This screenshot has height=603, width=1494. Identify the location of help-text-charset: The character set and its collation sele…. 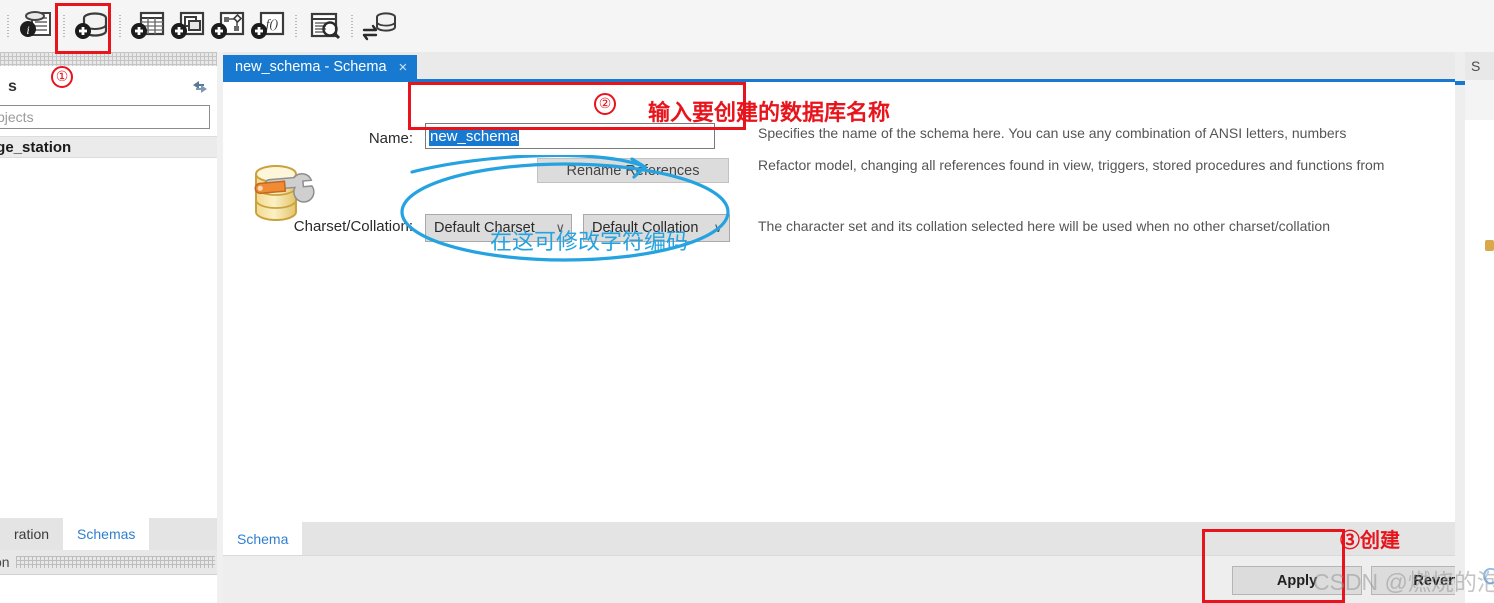
(1044, 226).